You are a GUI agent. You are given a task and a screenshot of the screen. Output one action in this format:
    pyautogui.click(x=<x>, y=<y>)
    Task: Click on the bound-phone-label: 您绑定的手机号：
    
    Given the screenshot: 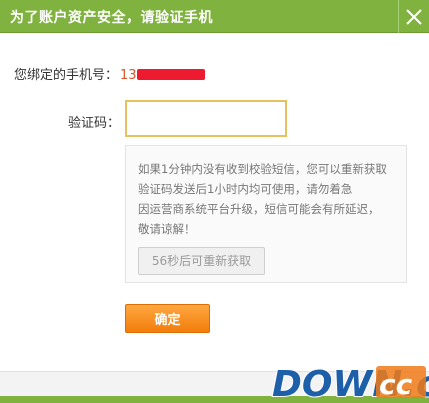 What is the action you would take?
    pyautogui.click(x=66, y=75)
    